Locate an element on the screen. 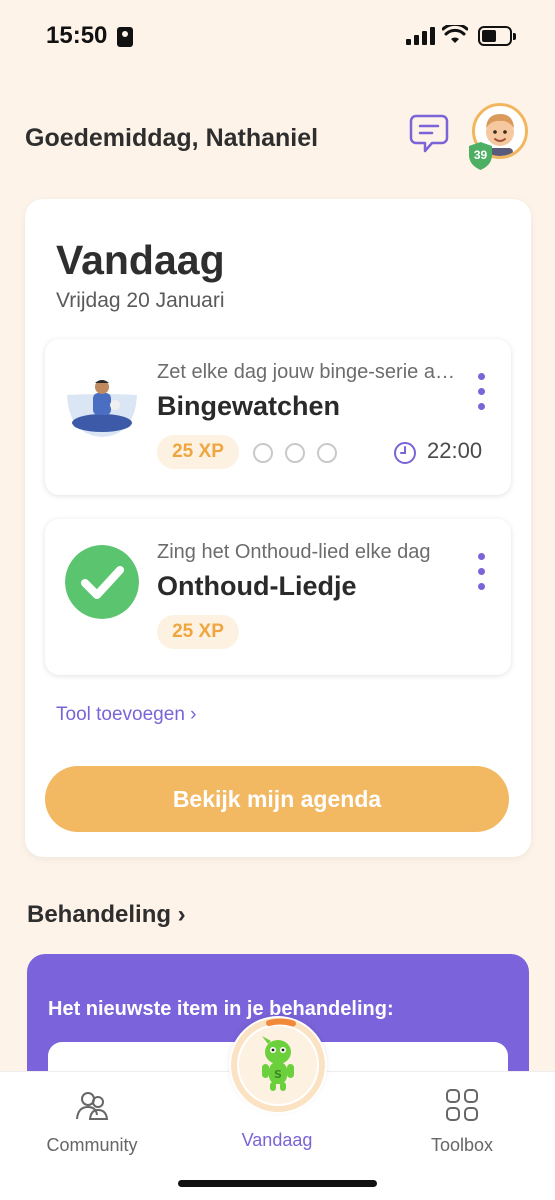 This screenshot has height=1200, width=555. greeting: Goedemiddag, Nathaniel is located at coordinates (172, 138).